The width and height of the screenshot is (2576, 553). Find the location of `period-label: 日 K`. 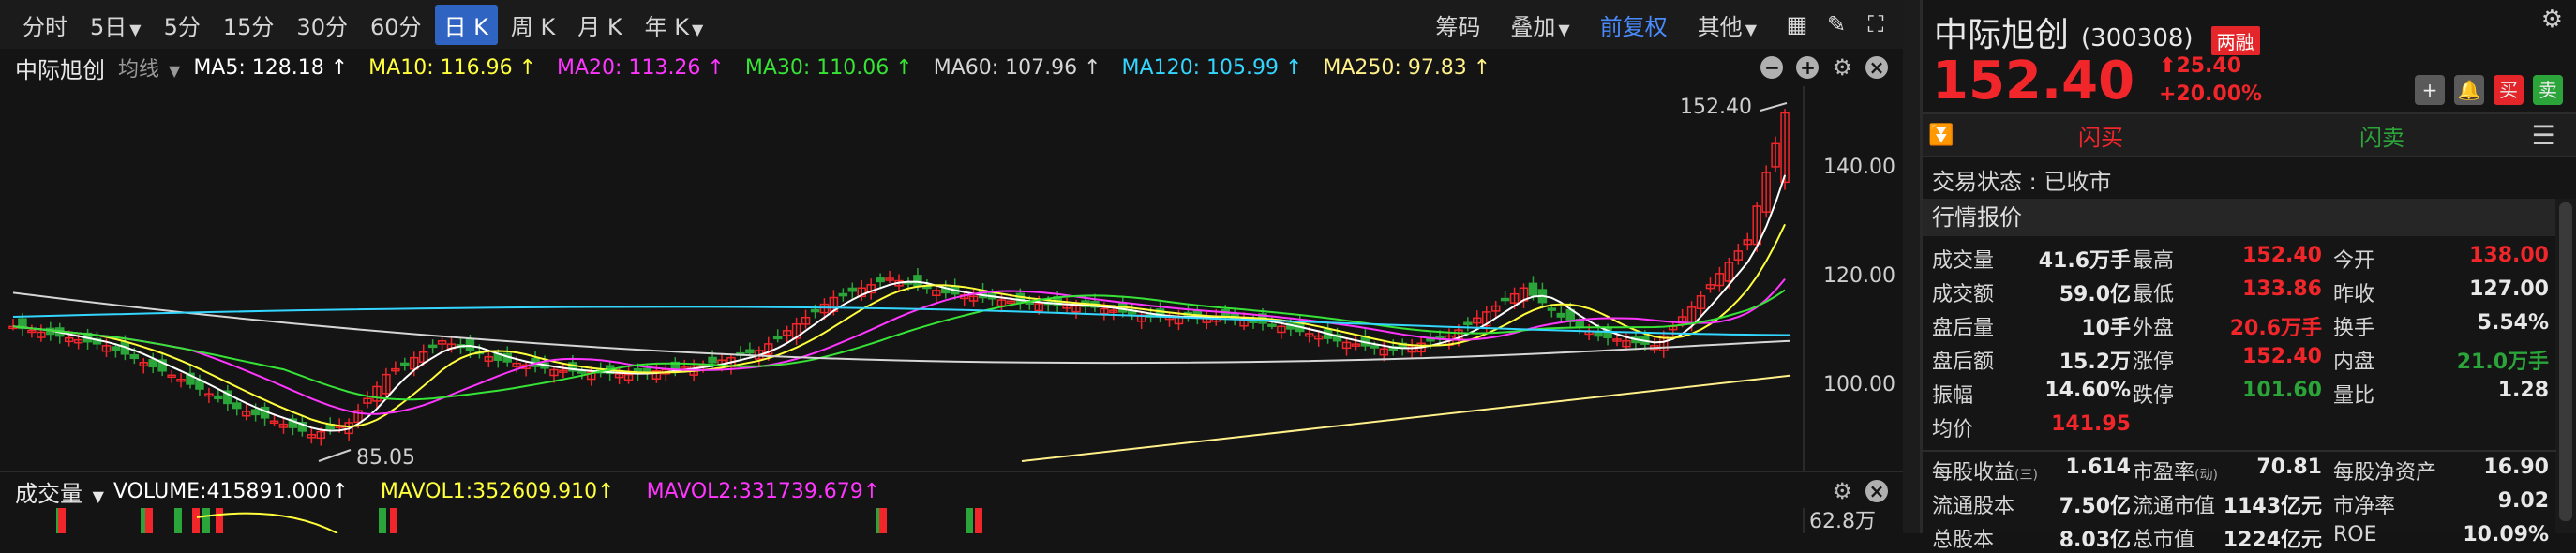

period-label: 日 K is located at coordinates (465, 26).